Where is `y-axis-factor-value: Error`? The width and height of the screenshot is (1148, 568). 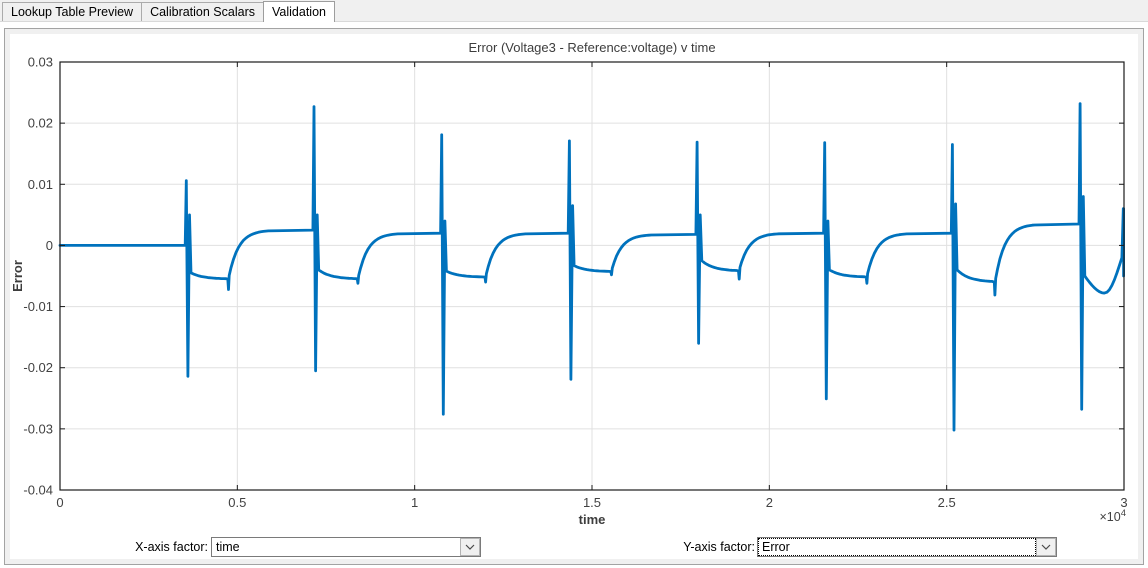 y-axis-factor-value: Error is located at coordinates (897, 547).